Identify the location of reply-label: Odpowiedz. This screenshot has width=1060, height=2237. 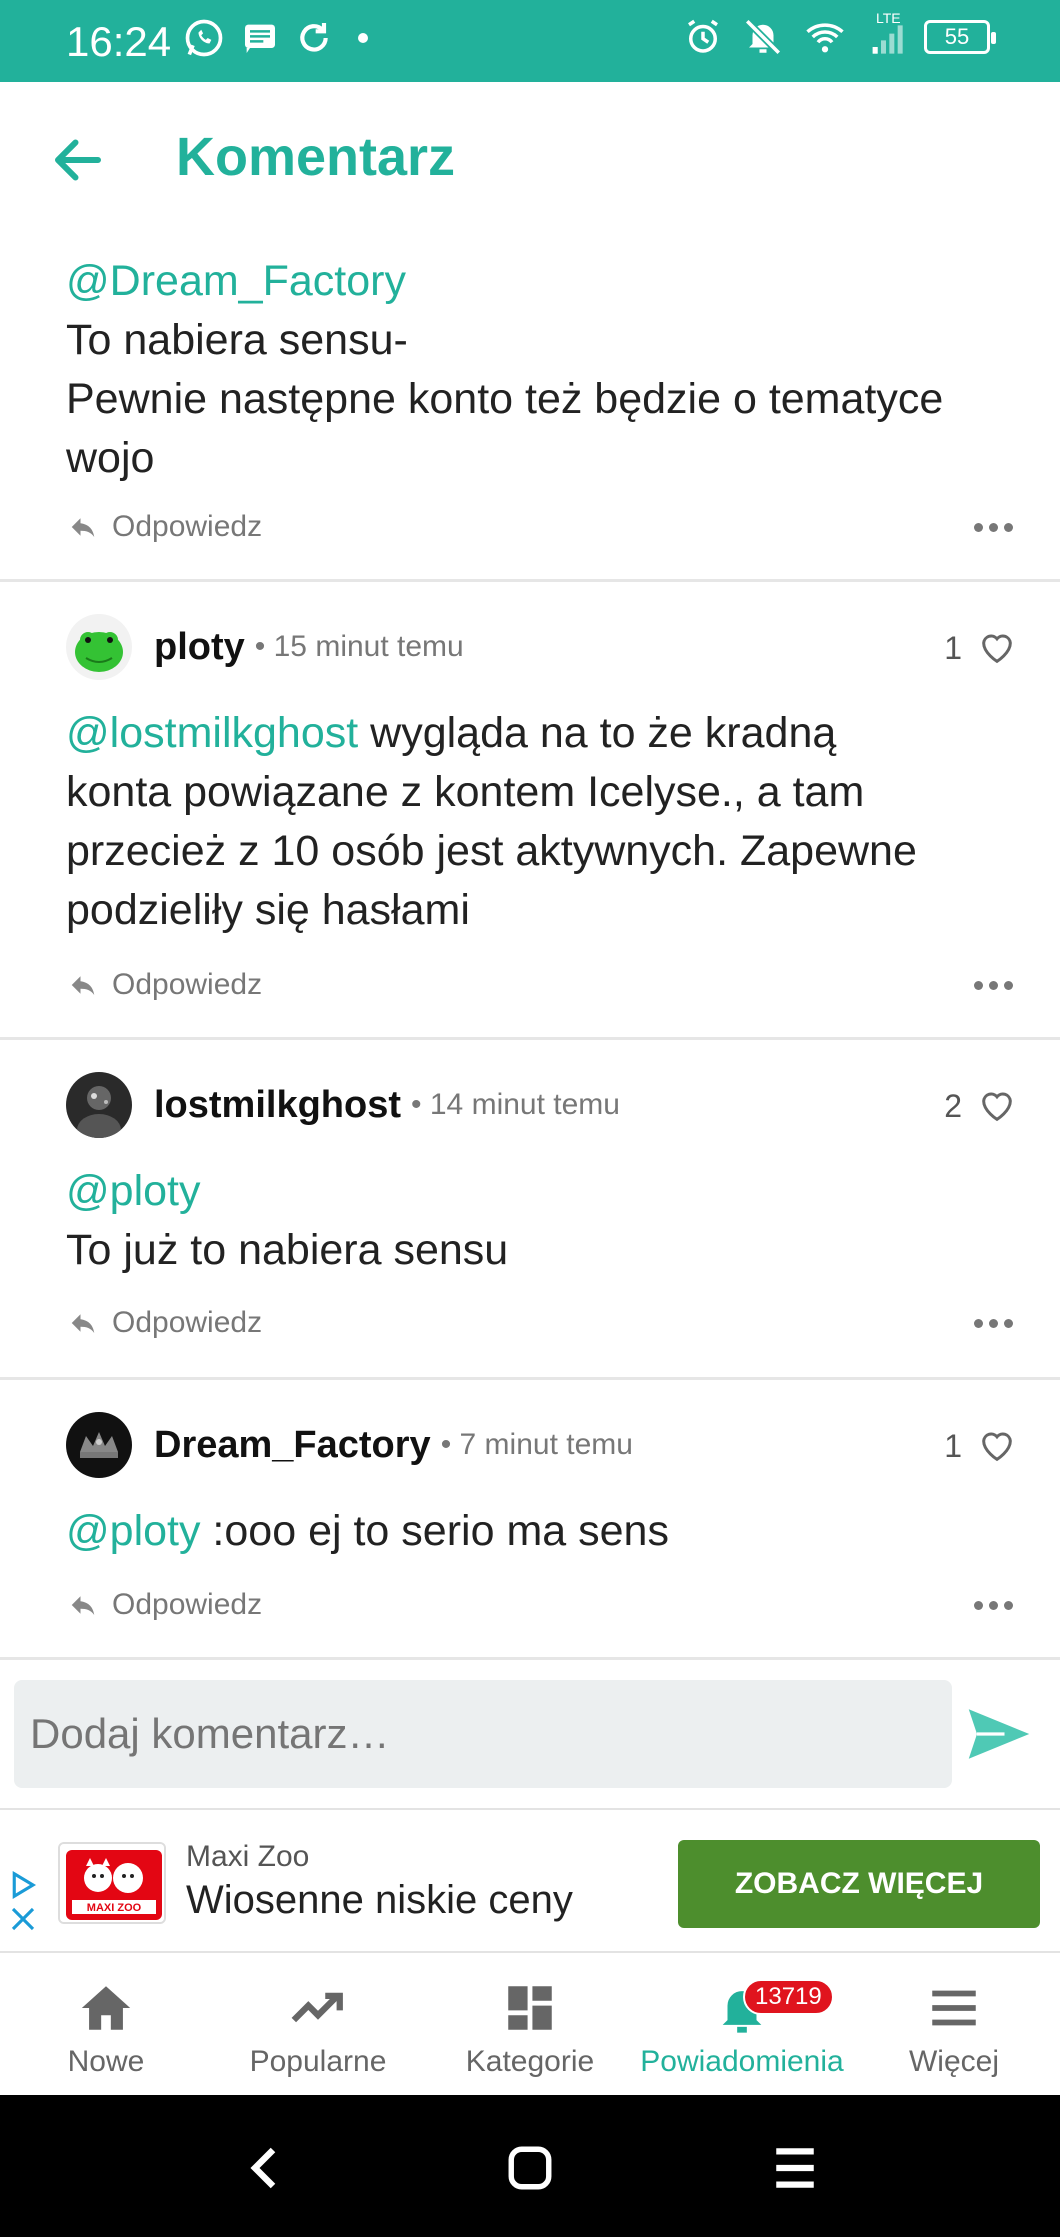
(187, 1604).